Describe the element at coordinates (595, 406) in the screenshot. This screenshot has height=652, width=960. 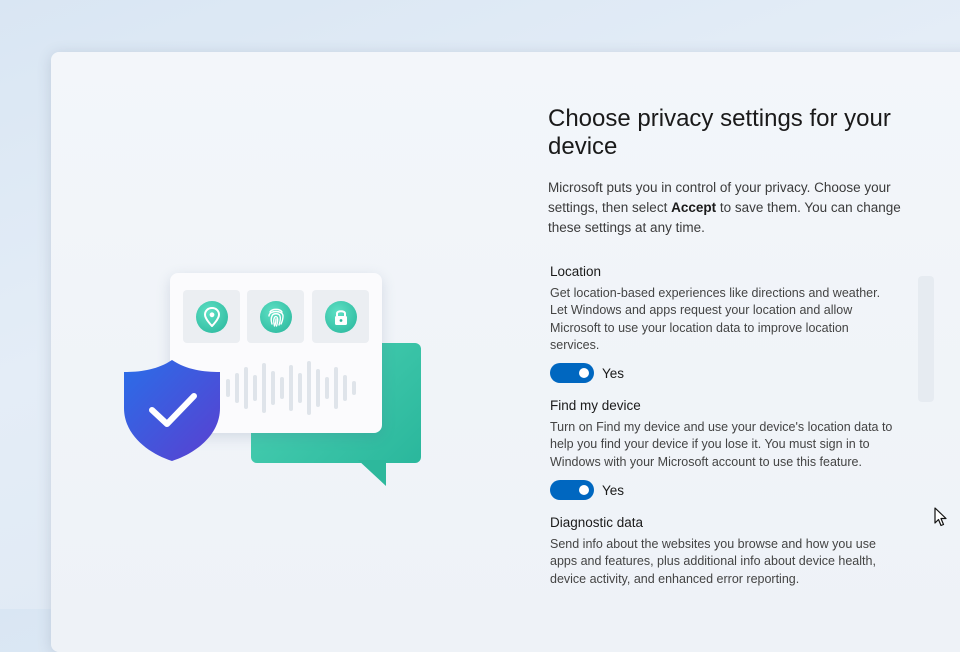
I see `setting-title: Find my device` at that location.